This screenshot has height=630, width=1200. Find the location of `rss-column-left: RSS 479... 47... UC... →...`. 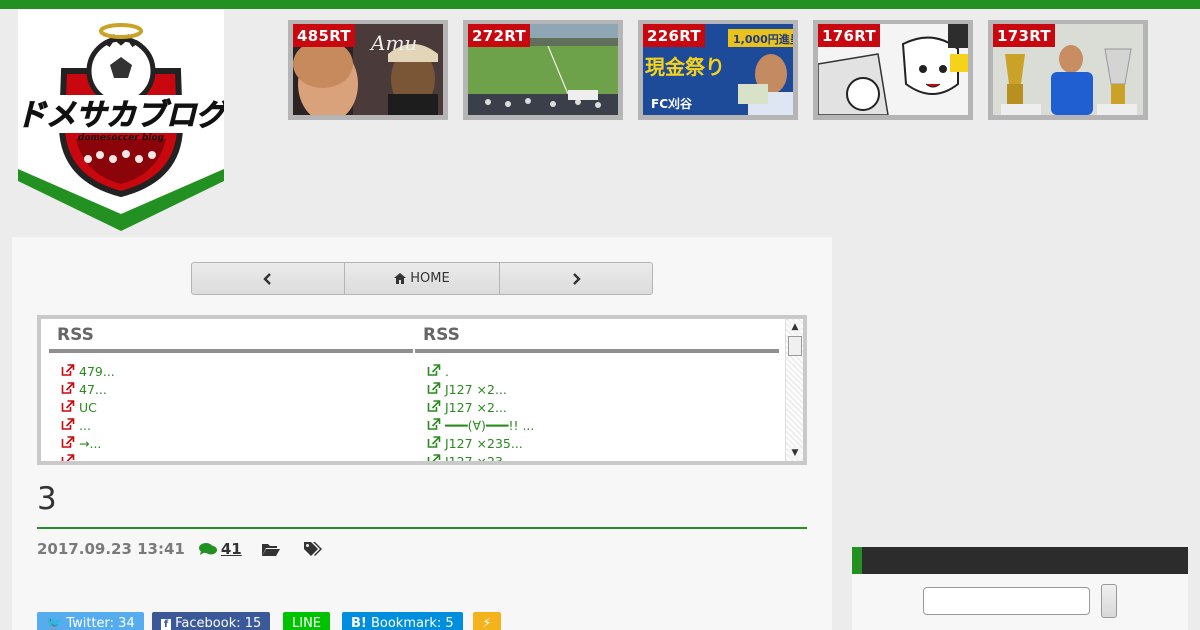

rss-column-left: RSS 479... 47... UC... →... is located at coordinates (231, 390).